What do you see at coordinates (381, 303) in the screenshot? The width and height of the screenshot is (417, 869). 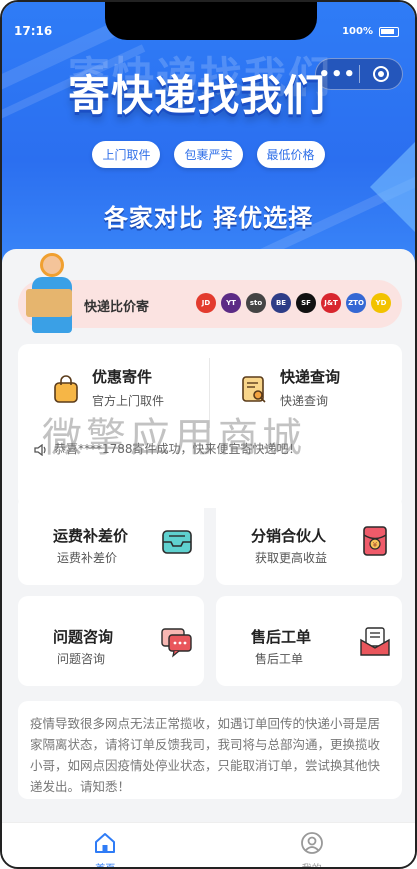 I see `yd-logo: YD` at bounding box center [381, 303].